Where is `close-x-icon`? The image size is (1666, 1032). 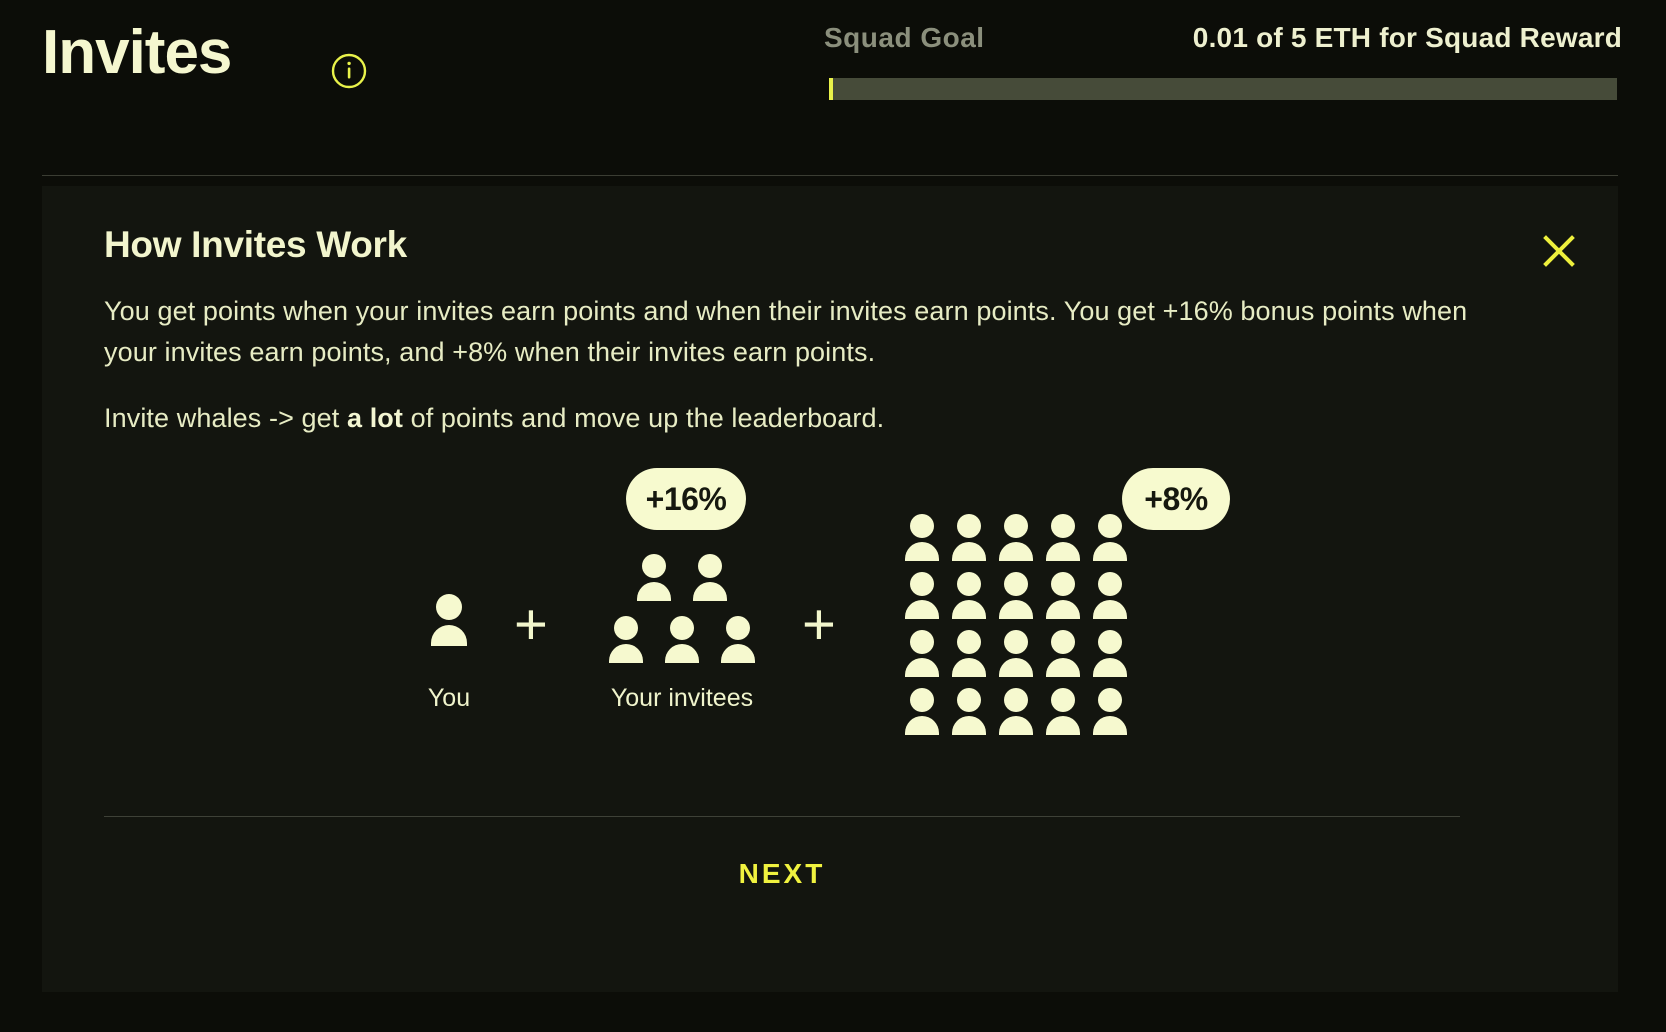
close-x-icon is located at coordinates (1559, 251).